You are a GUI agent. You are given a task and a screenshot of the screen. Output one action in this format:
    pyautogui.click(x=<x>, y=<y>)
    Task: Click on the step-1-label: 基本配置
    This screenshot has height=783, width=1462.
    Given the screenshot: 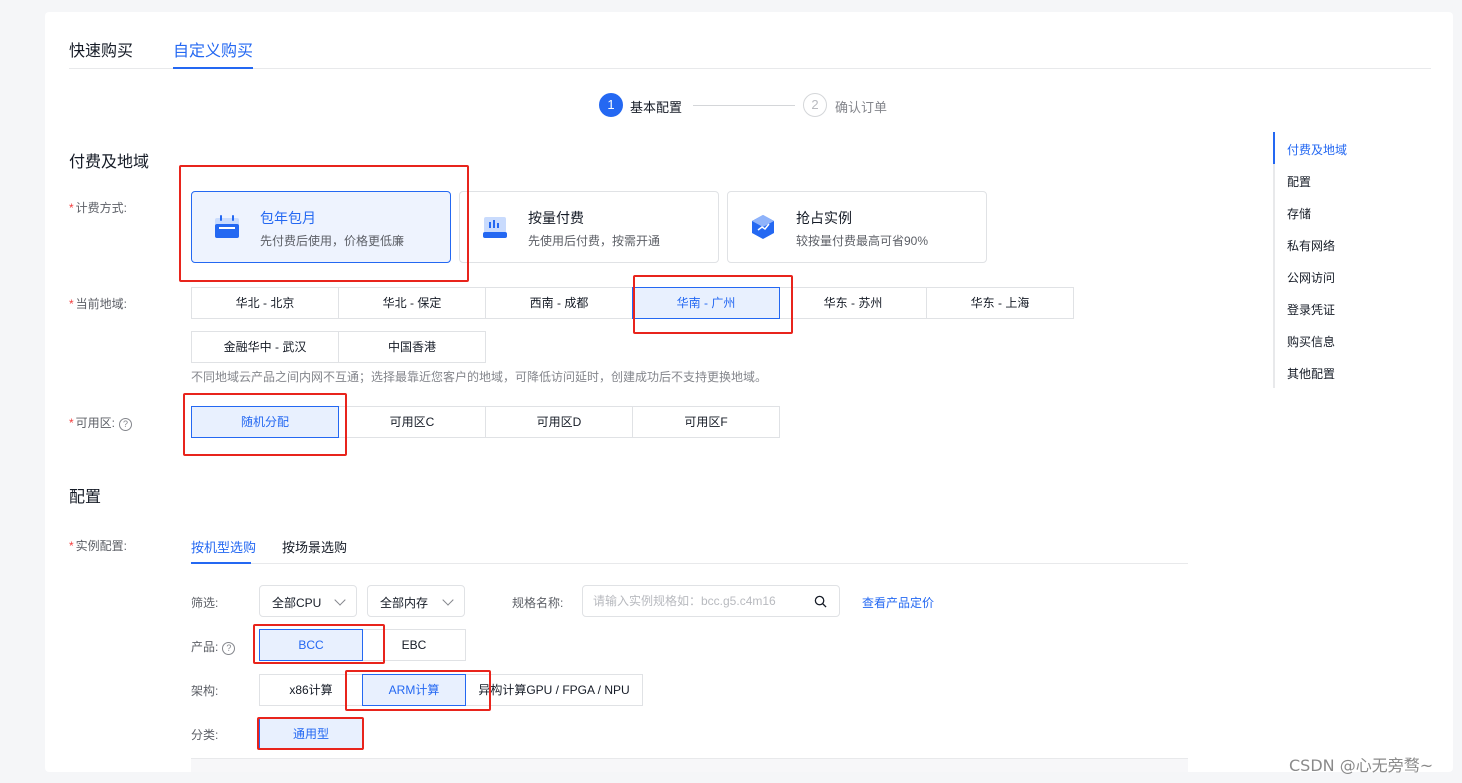 What is the action you would take?
    pyautogui.click(x=656, y=107)
    